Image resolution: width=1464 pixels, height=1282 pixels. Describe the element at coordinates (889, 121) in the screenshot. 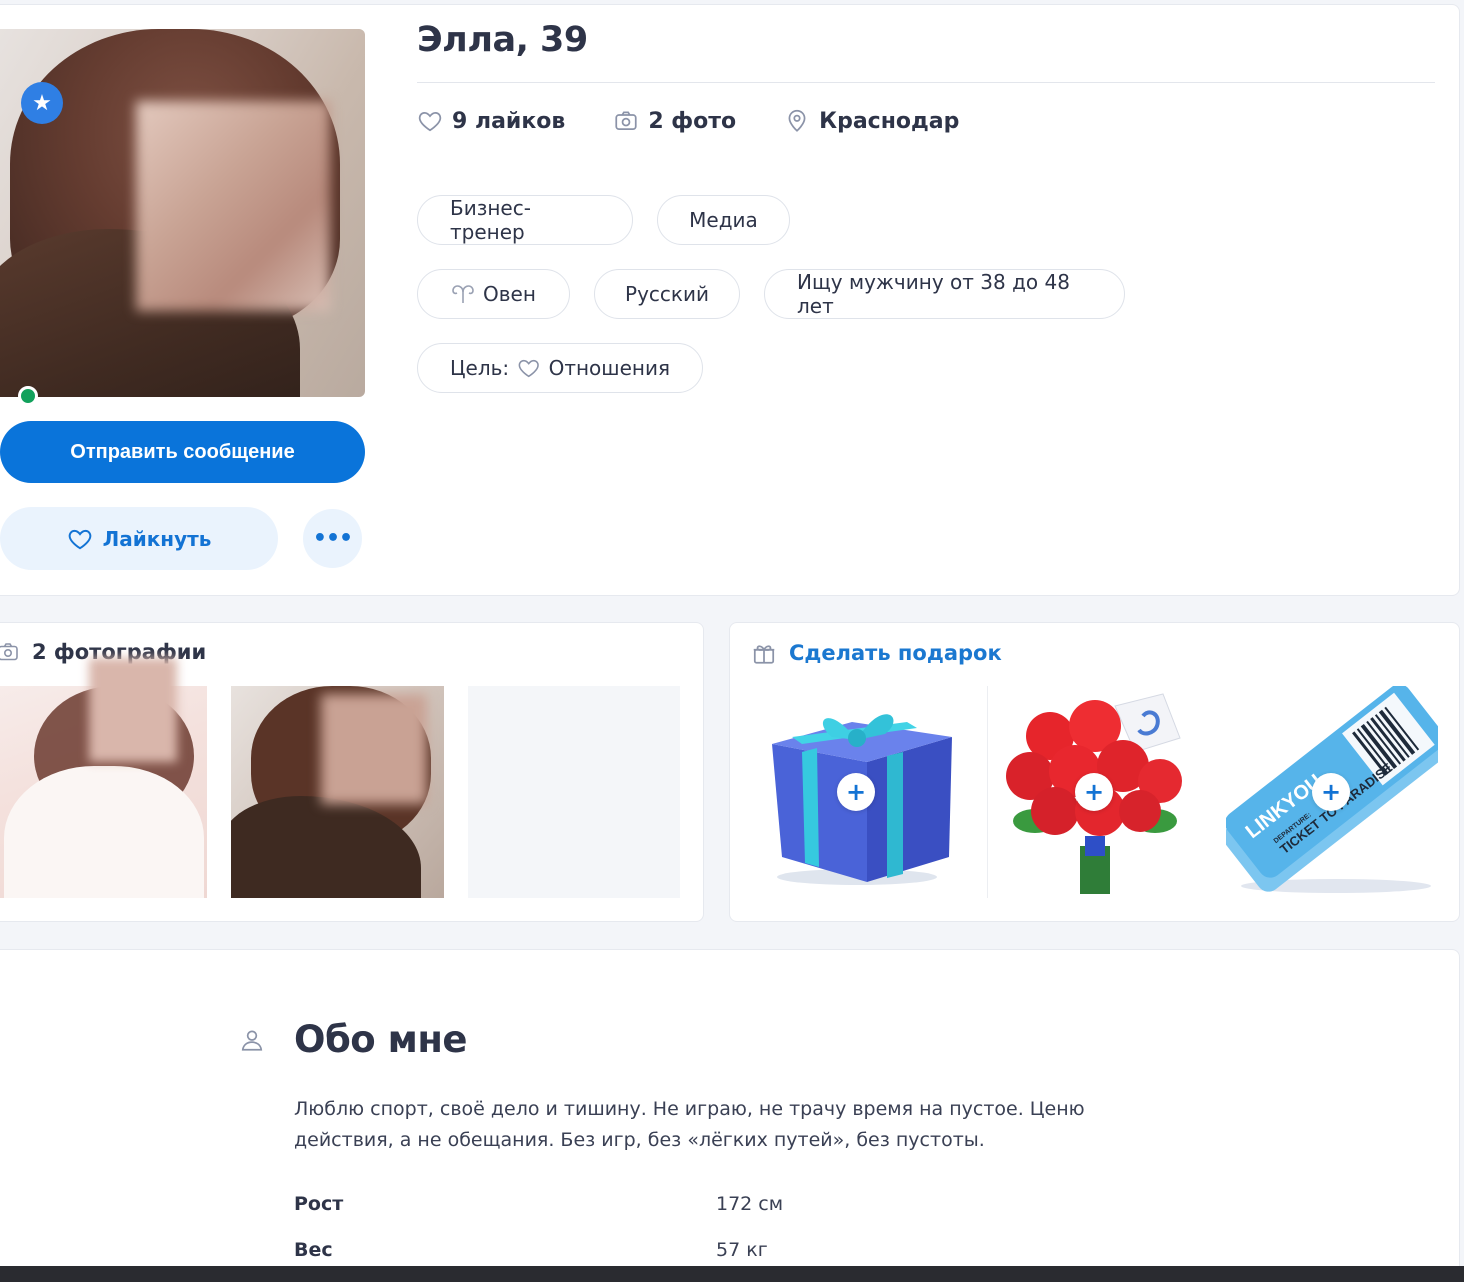

I see `city-name: Краснодар` at that location.